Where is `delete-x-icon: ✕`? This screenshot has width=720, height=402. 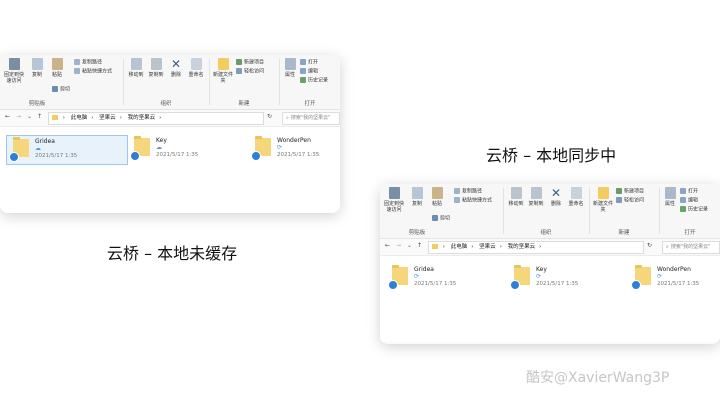 delete-x-icon: ✕ is located at coordinates (556, 193).